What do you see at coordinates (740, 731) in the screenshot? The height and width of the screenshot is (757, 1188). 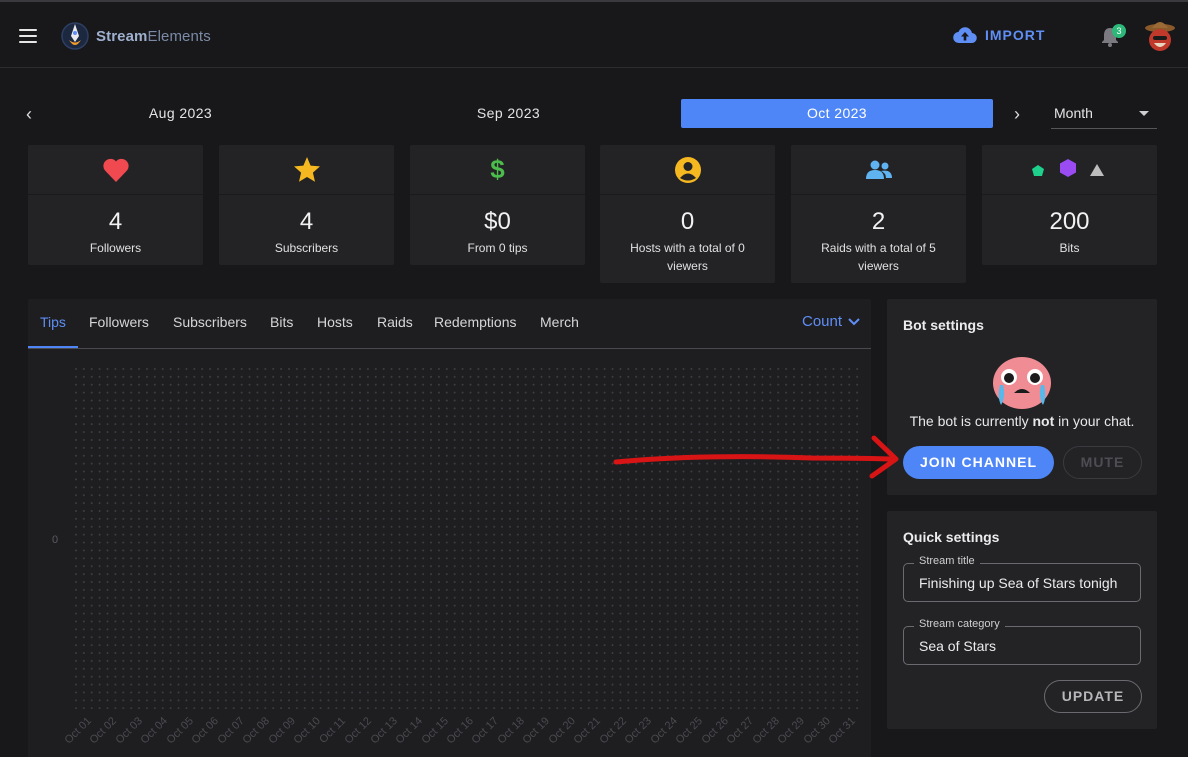 I see `x-tick-label: Oct 27` at bounding box center [740, 731].